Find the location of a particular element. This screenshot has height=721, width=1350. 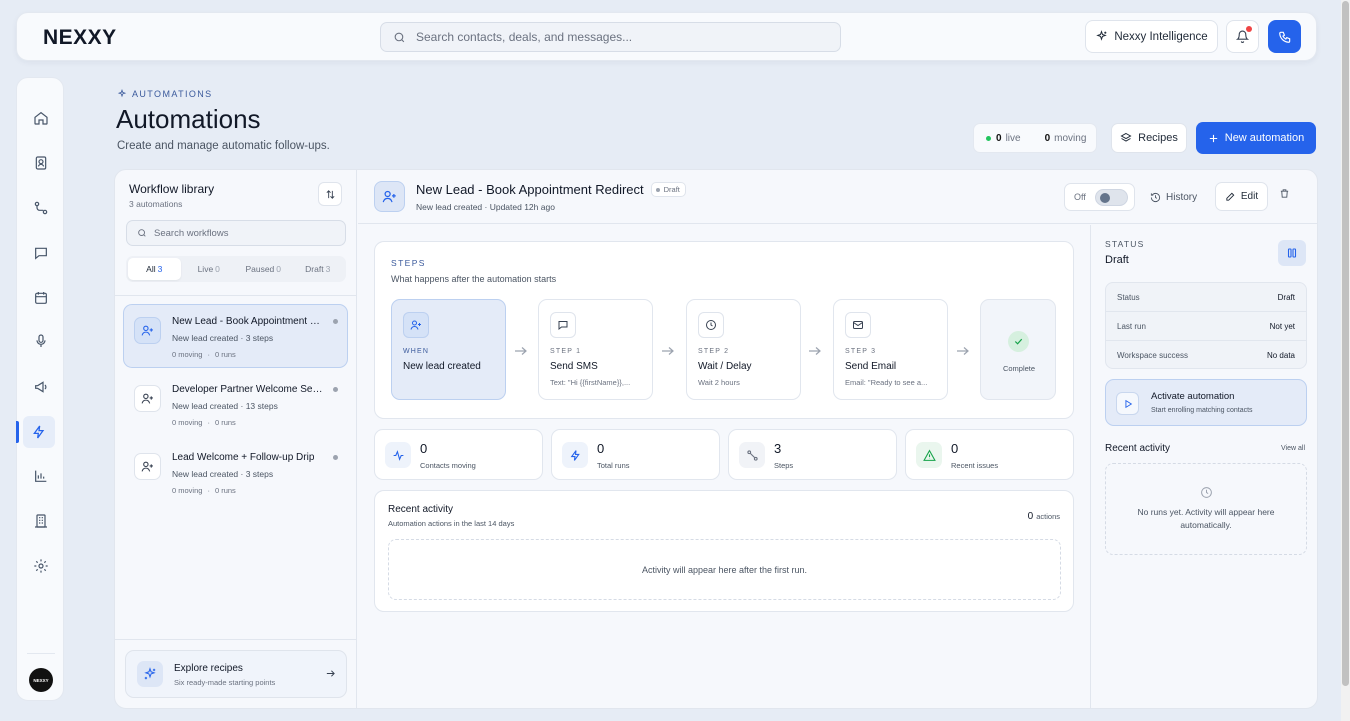

sparkles-icon is located at coordinates (150, 674).